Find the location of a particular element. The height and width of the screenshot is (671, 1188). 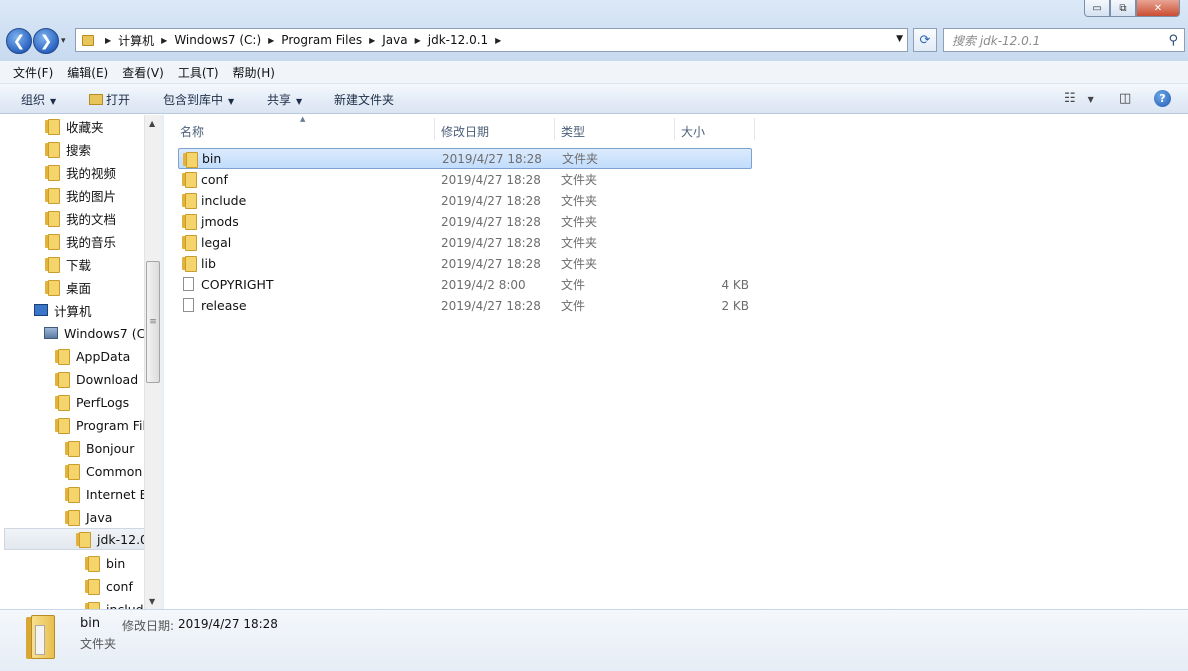

column-header-date: 修改日期 is located at coordinates (465, 131).